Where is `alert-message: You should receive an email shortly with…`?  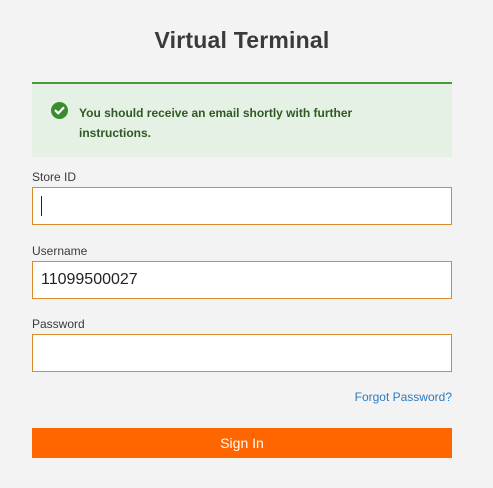 alert-message: You should receive an email shortly with… is located at coordinates (216, 123).